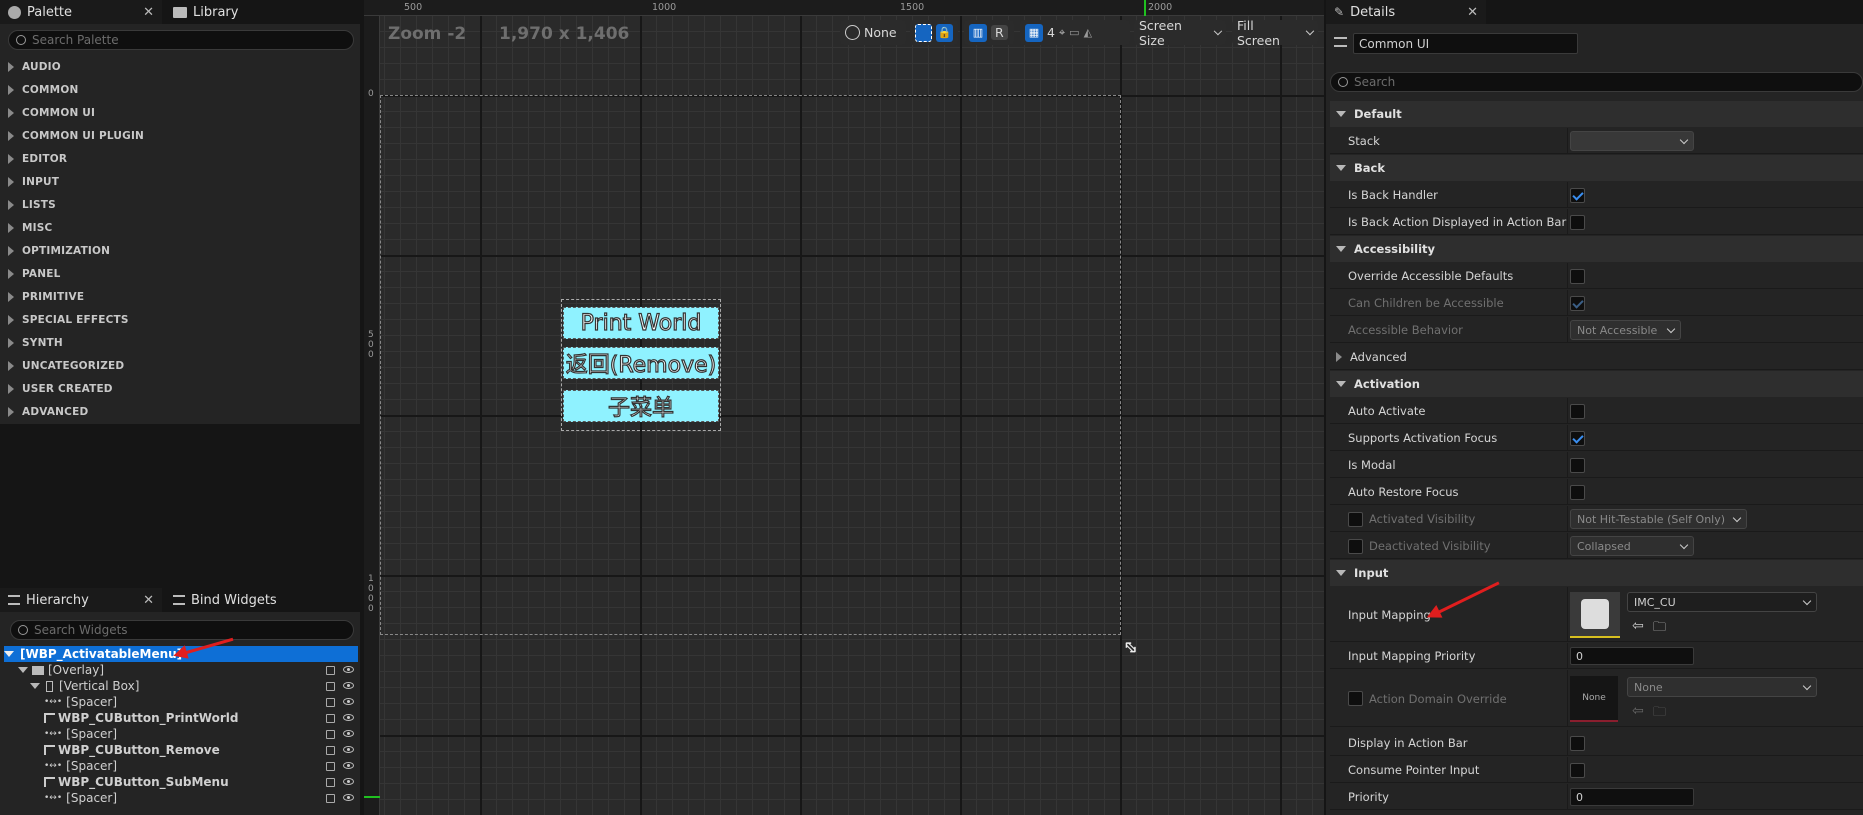  Describe the element at coordinates (235, 600) in the screenshot. I see `tab-bind-widgets: Bind Widgets` at that location.